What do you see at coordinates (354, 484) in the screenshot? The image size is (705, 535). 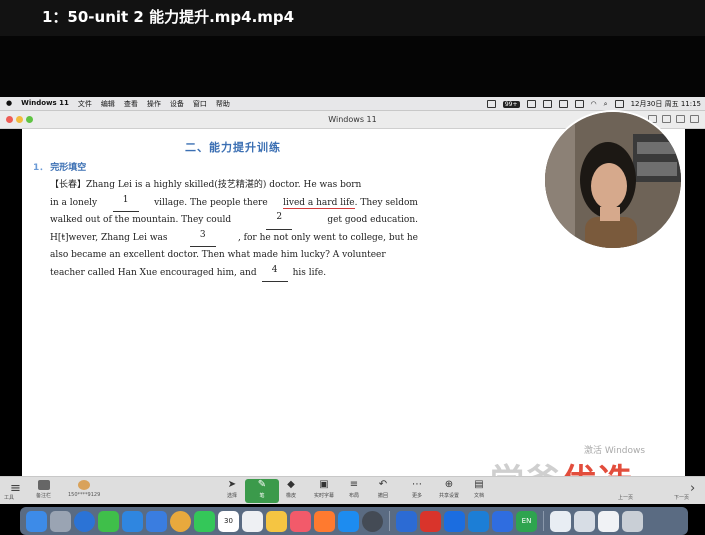 I see `layout-icon: ≡` at bounding box center [354, 484].